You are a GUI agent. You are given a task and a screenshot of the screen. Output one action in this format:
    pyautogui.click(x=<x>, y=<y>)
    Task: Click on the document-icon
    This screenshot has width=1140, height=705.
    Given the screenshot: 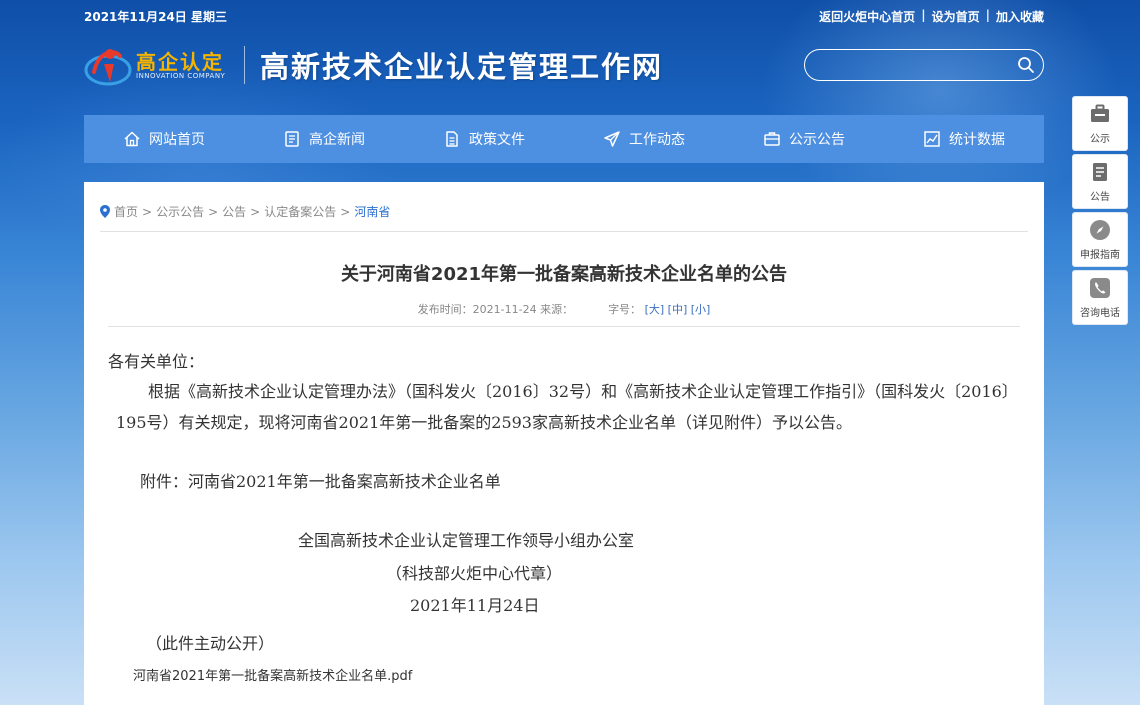 What is the action you would take?
    pyautogui.click(x=452, y=139)
    